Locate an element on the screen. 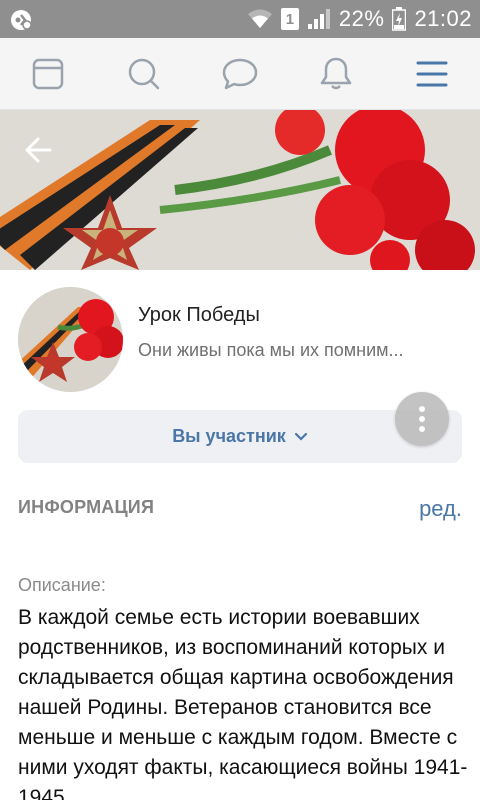 Image resolution: width=480 pixels, height=800 pixels. avatar-artwork is located at coordinates (70, 339).